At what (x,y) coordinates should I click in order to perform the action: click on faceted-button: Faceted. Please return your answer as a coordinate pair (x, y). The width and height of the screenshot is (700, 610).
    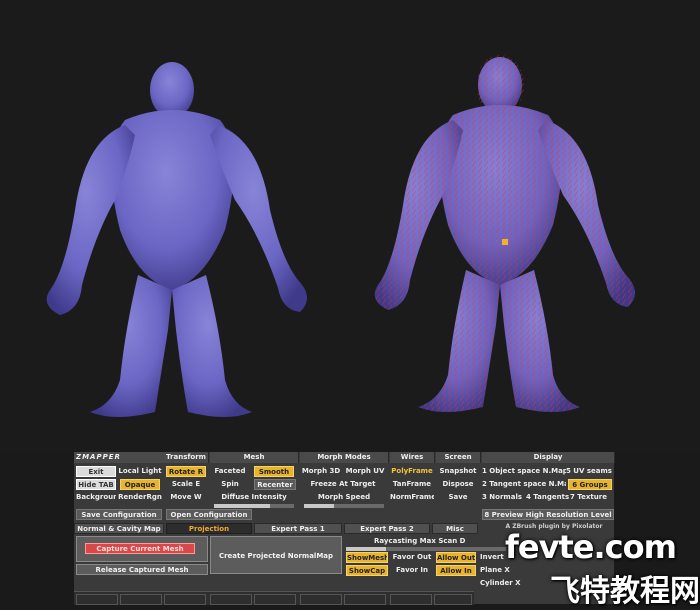
    Looking at the image, I should click on (230, 471).